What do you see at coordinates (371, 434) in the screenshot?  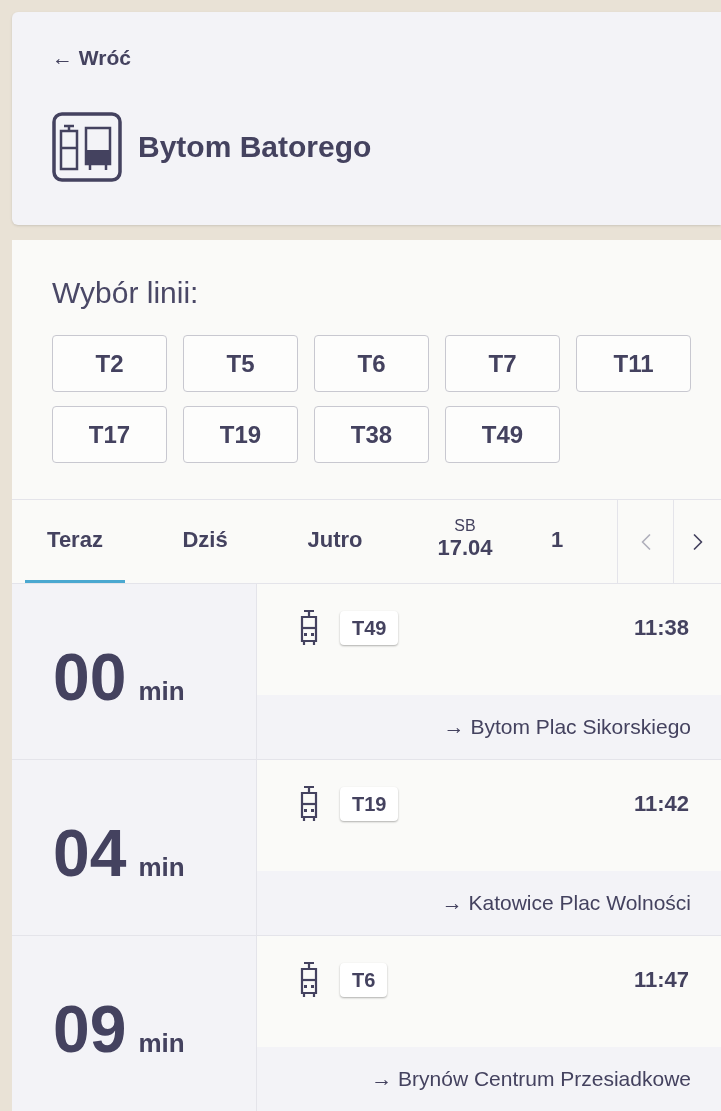 I see `line-button: T38` at bounding box center [371, 434].